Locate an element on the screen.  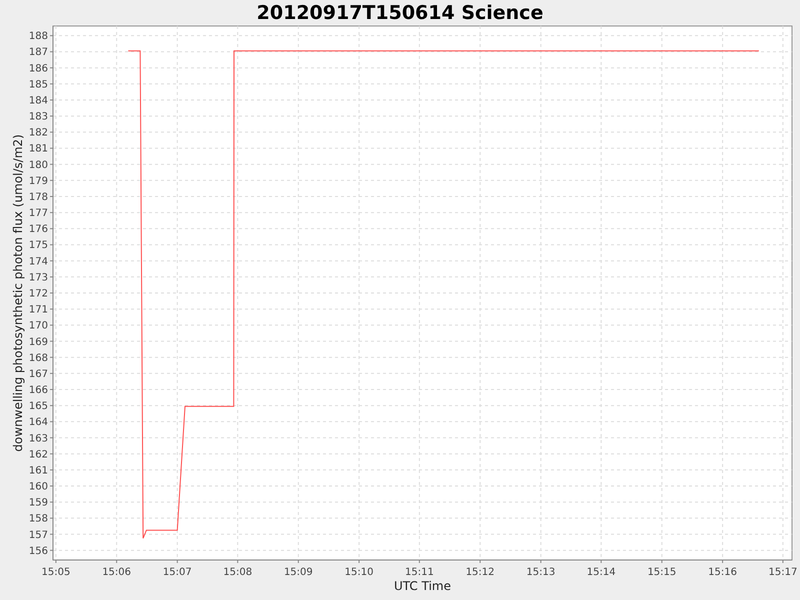
y-tick-label: 171 is located at coordinates (38, 310).